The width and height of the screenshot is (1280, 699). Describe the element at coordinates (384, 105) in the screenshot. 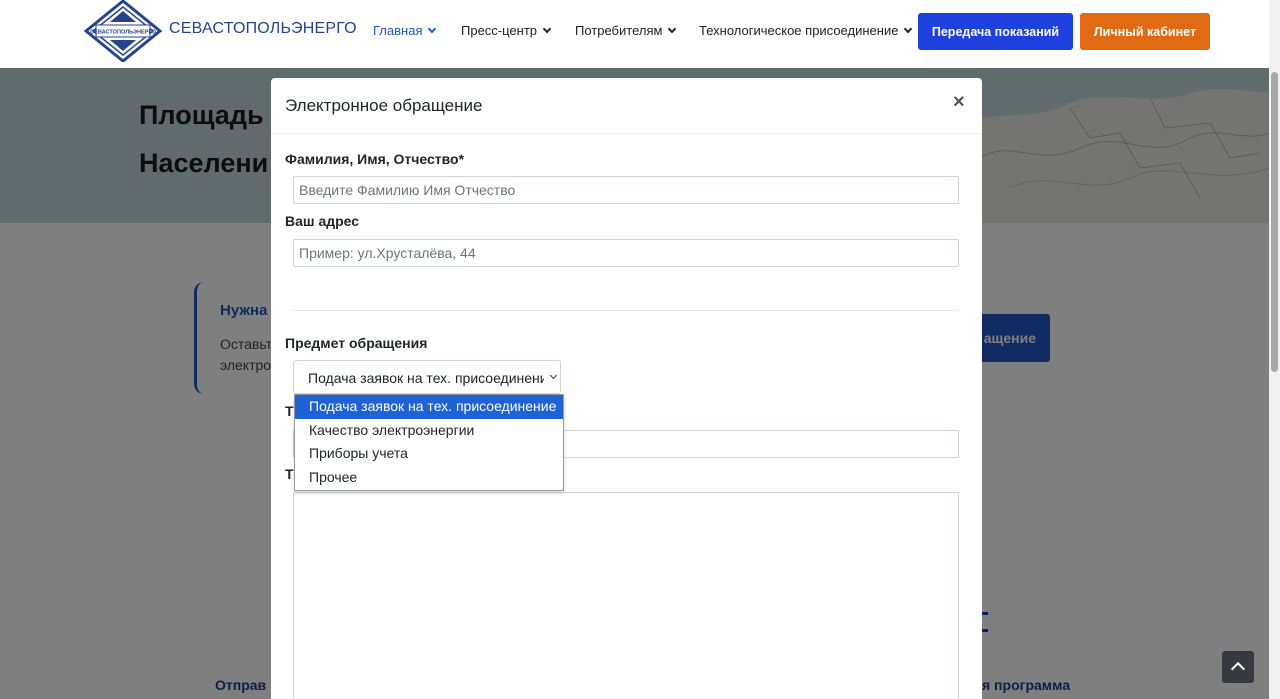

I see `modal-title: Электронное обращение` at that location.